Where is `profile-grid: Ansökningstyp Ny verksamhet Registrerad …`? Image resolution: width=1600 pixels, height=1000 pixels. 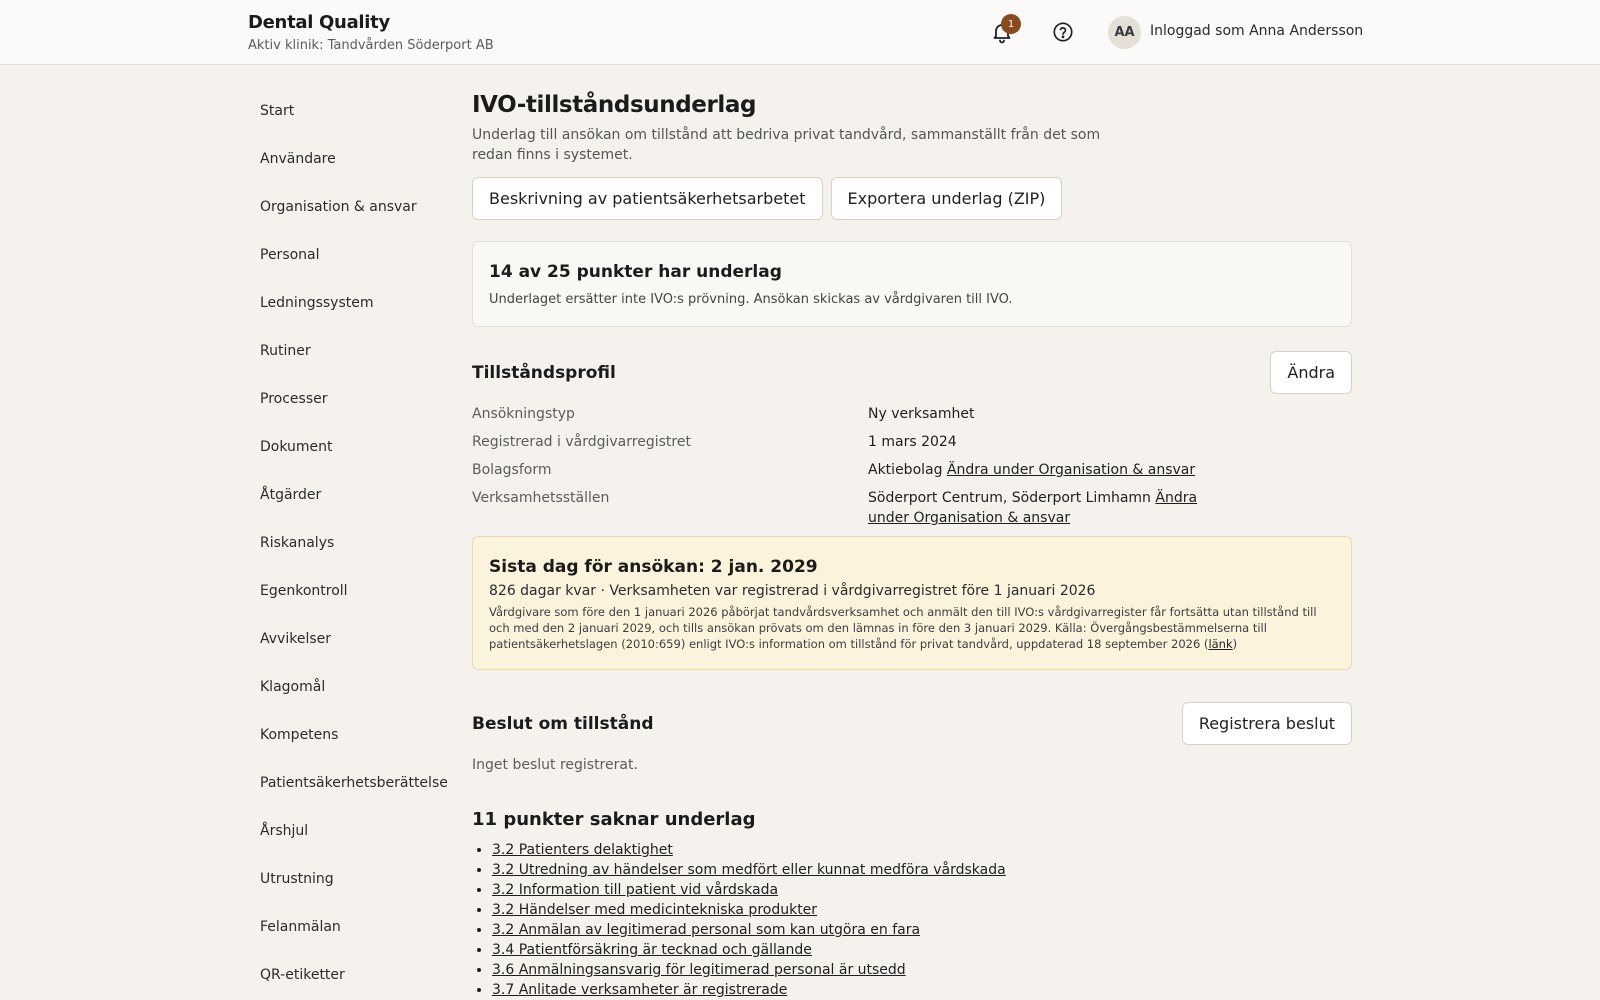 profile-grid: Ansökningstyp Ny verksamhet Registrerad … is located at coordinates (912, 466).